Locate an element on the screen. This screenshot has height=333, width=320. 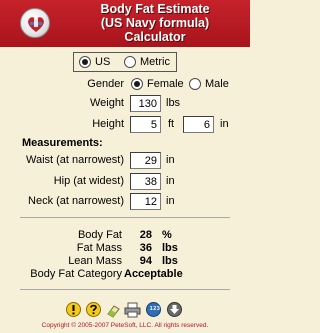
body-fat-label: Body Fat is located at coordinates (99, 235).